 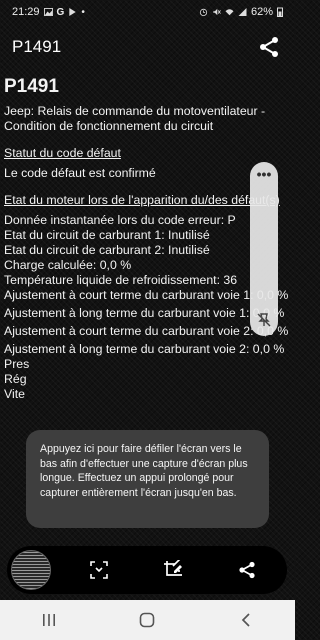 I want to click on engine-row: Rég, so click(x=15, y=379).